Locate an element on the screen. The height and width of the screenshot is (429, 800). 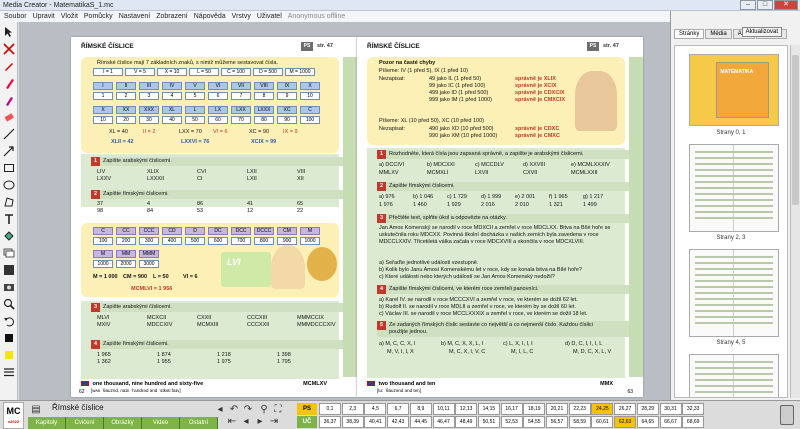
uc-page-button: 36,37 is located at coordinates (330, 422).